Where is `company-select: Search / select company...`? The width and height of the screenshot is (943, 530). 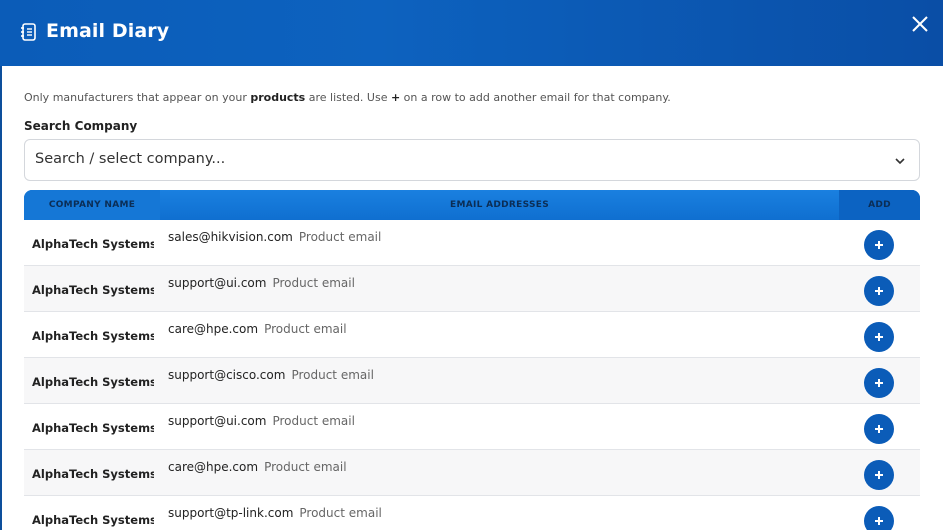
company-select: Search / select company... is located at coordinates (472, 160).